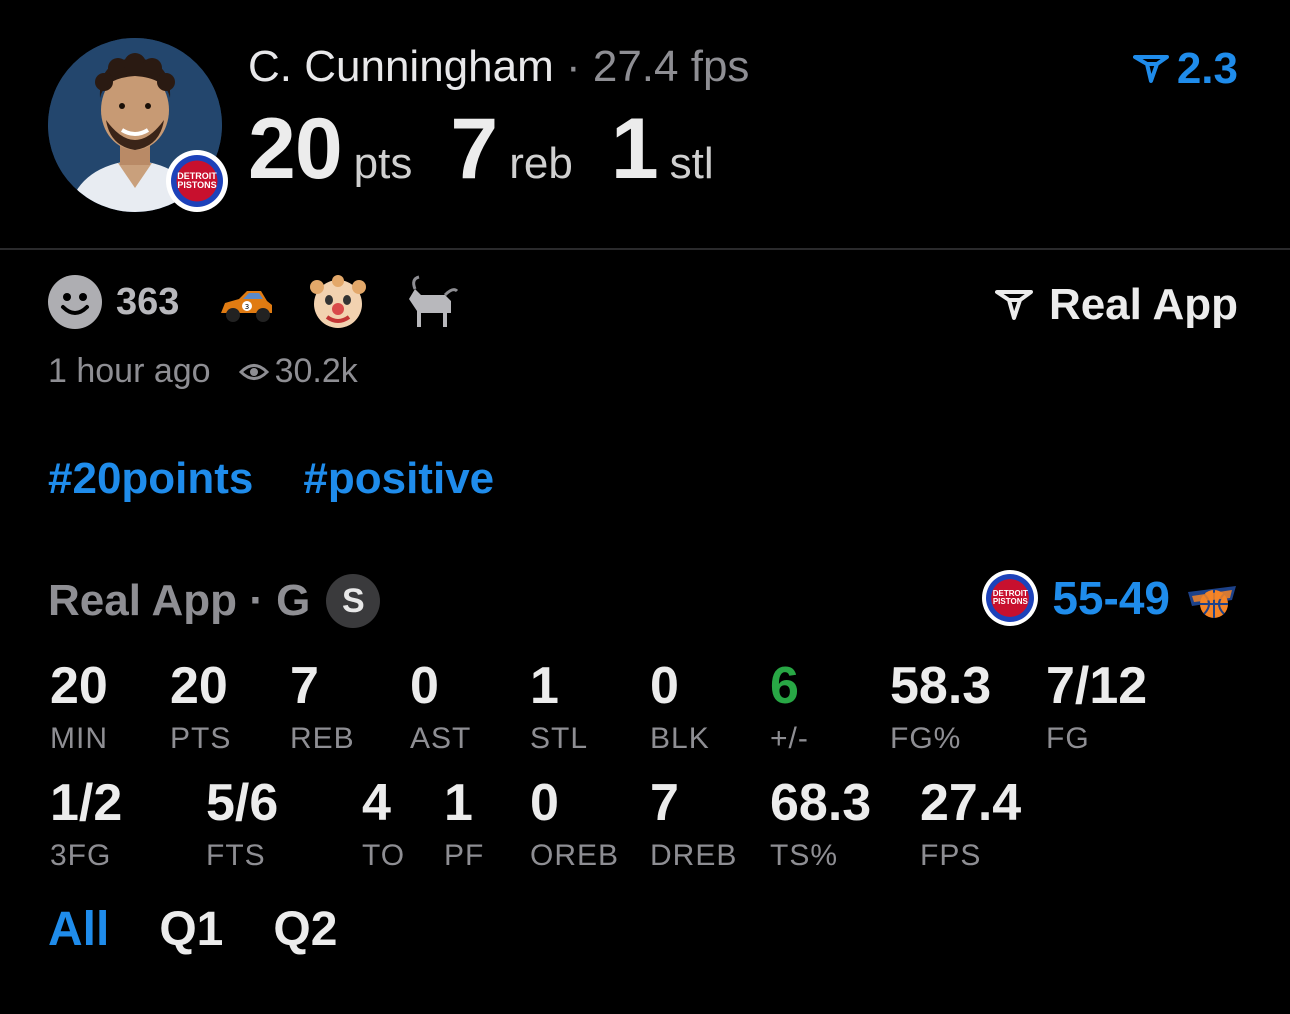  What do you see at coordinates (79, 706) in the screenshot?
I see `stat-min: 20 MIN` at bounding box center [79, 706].